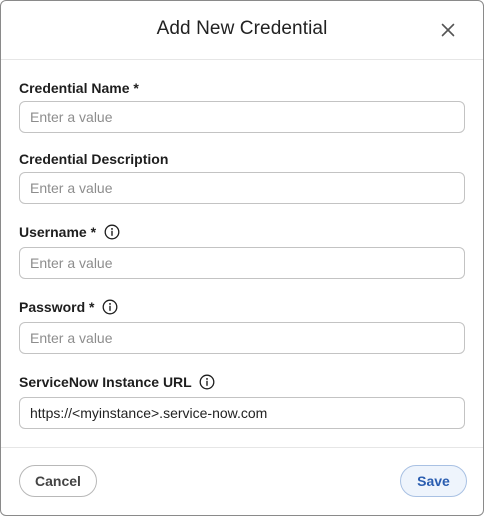  What do you see at coordinates (242, 188) in the screenshot?
I see `credential-description-input` at bounding box center [242, 188].